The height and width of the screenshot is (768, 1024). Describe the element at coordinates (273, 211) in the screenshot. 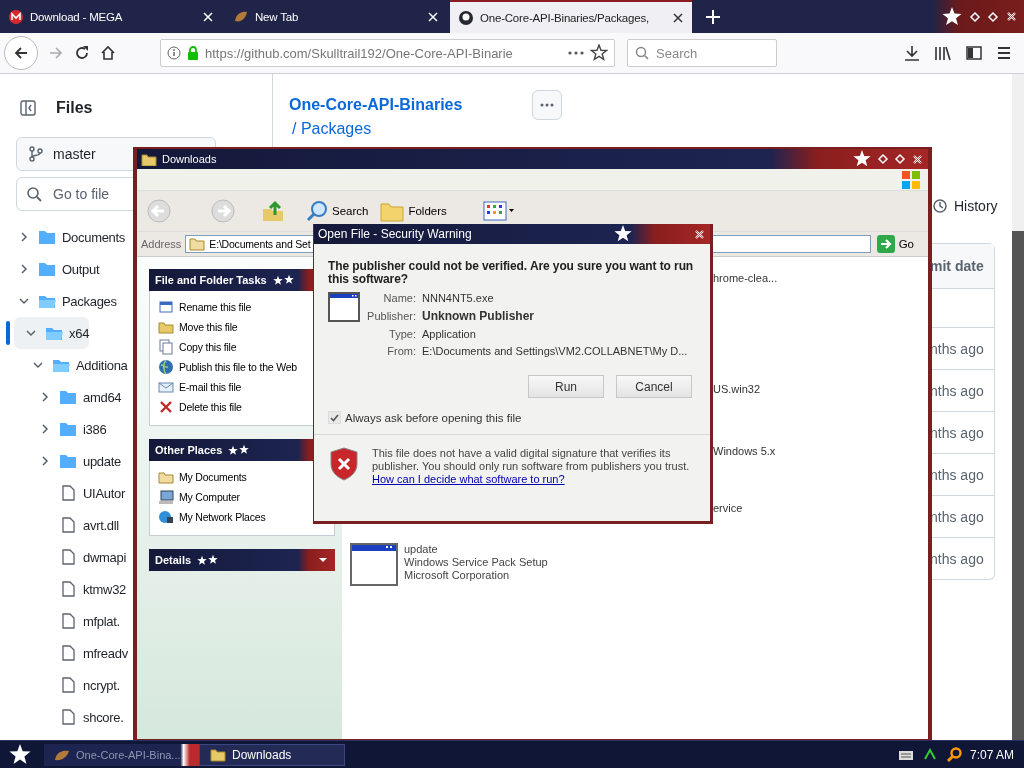

I see `folder-up-icon` at that location.